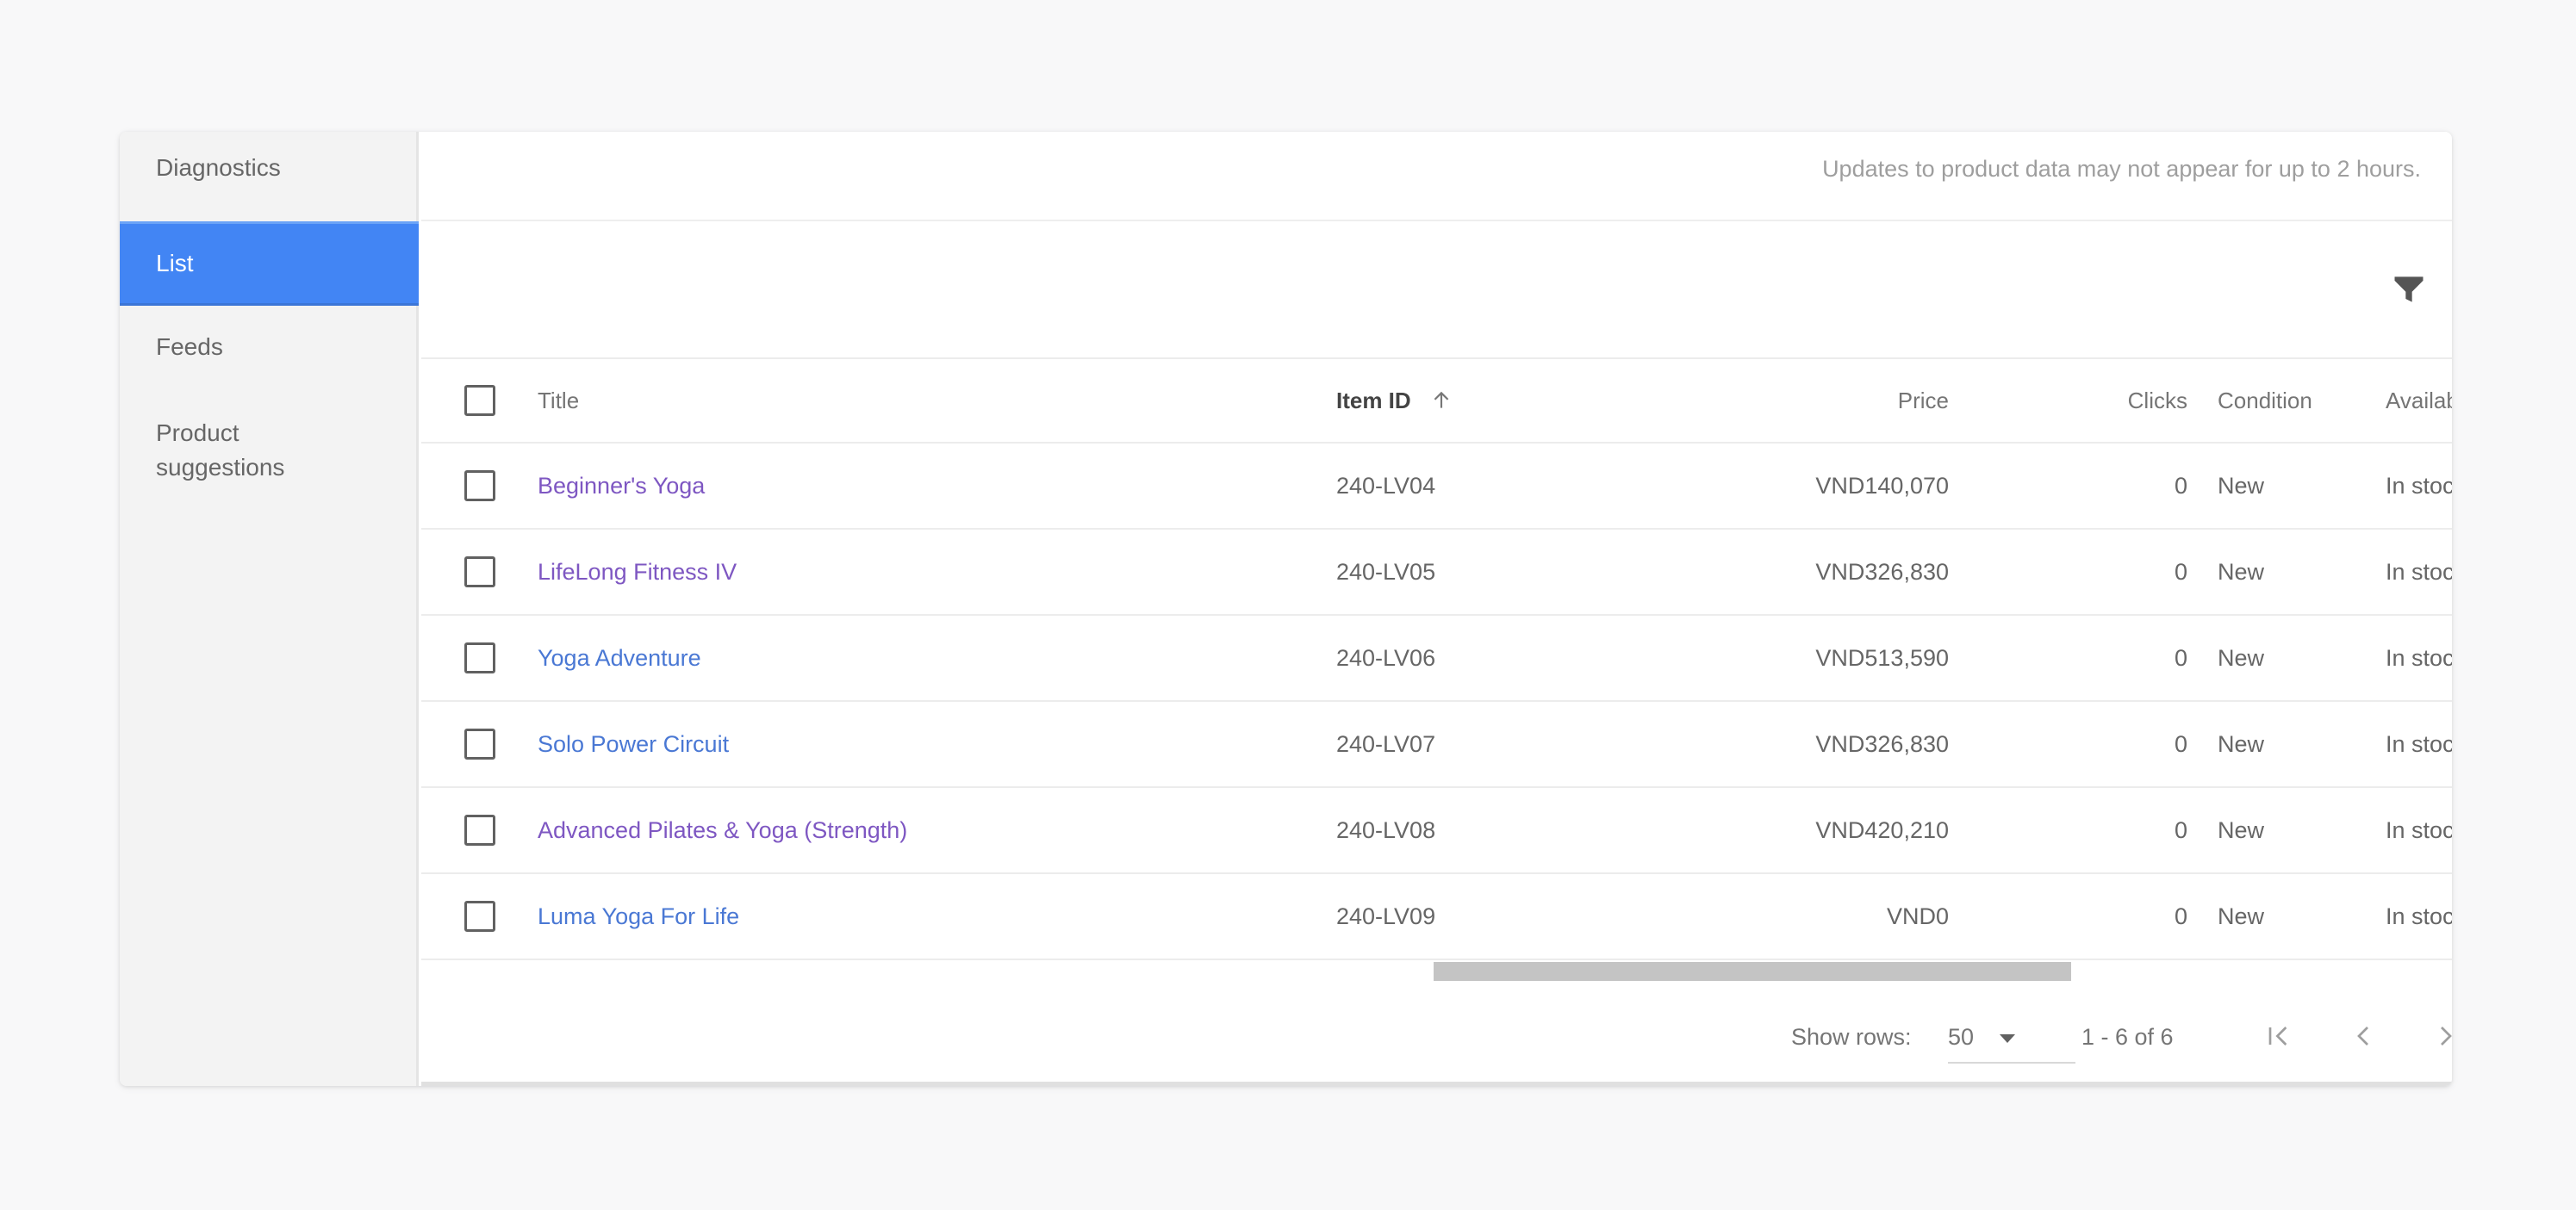  I want to click on column-header-availability: Availability, so click(2419, 401).